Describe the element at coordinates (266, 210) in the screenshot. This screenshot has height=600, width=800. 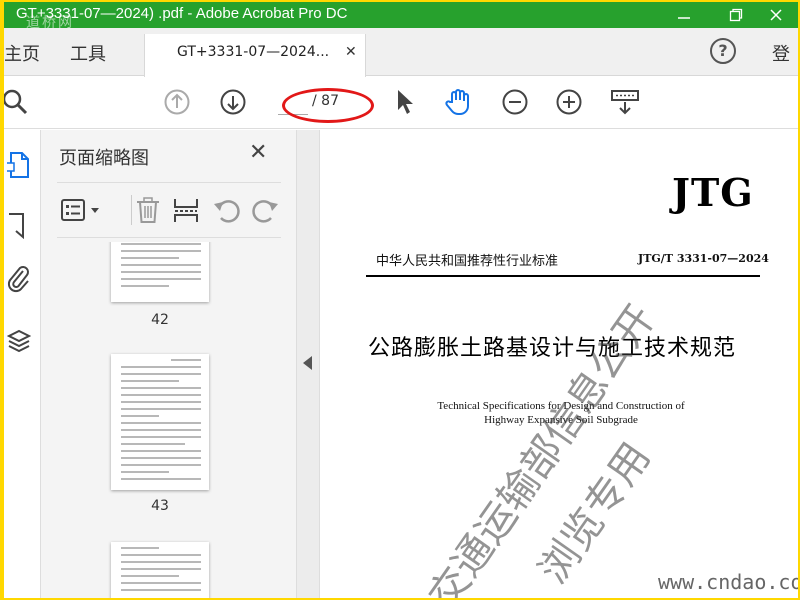
I see `rotate-right-icon` at that location.